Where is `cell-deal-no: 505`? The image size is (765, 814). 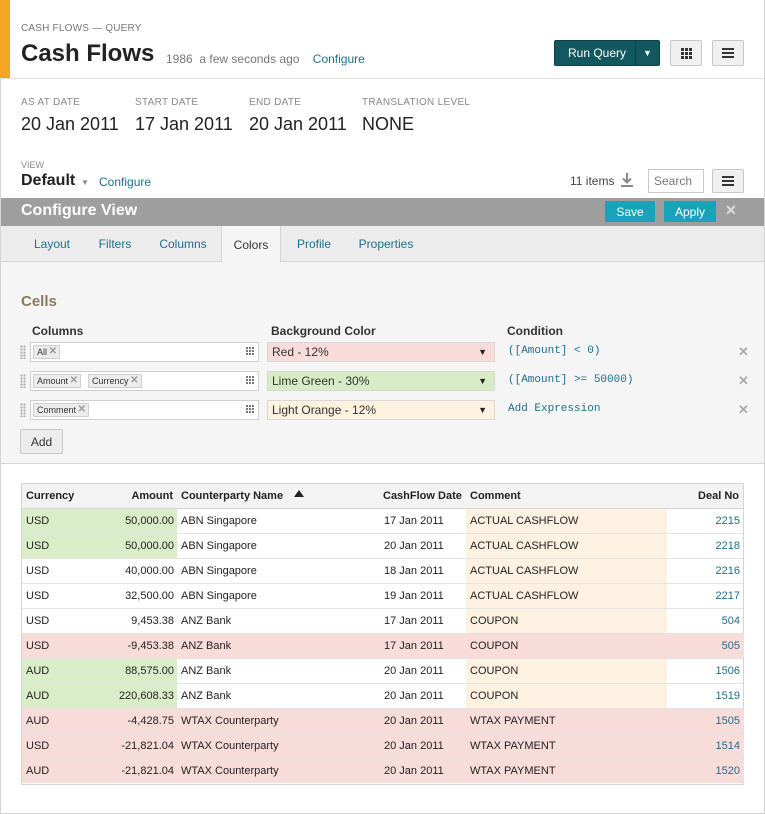 cell-deal-no: 505 is located at coordinates (705, 646).